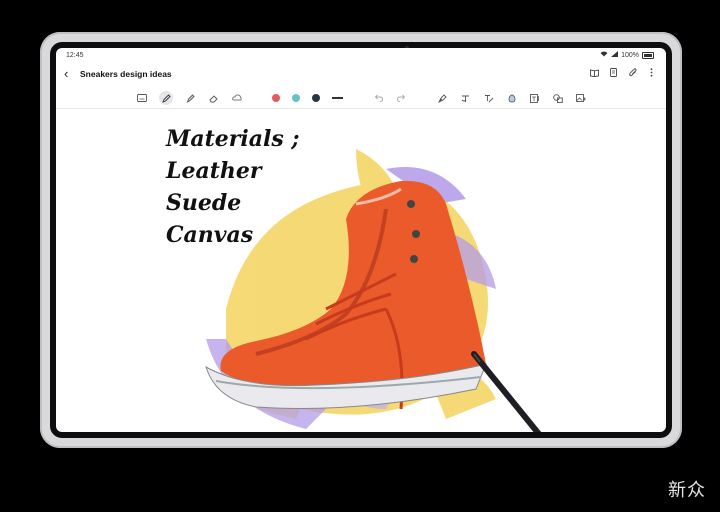 Image resolution: width=720 pixels, height=512 pixels. Describe the element at coordinates (337, 98) in the screenshot. I see `stroke-width-icon` at that location.